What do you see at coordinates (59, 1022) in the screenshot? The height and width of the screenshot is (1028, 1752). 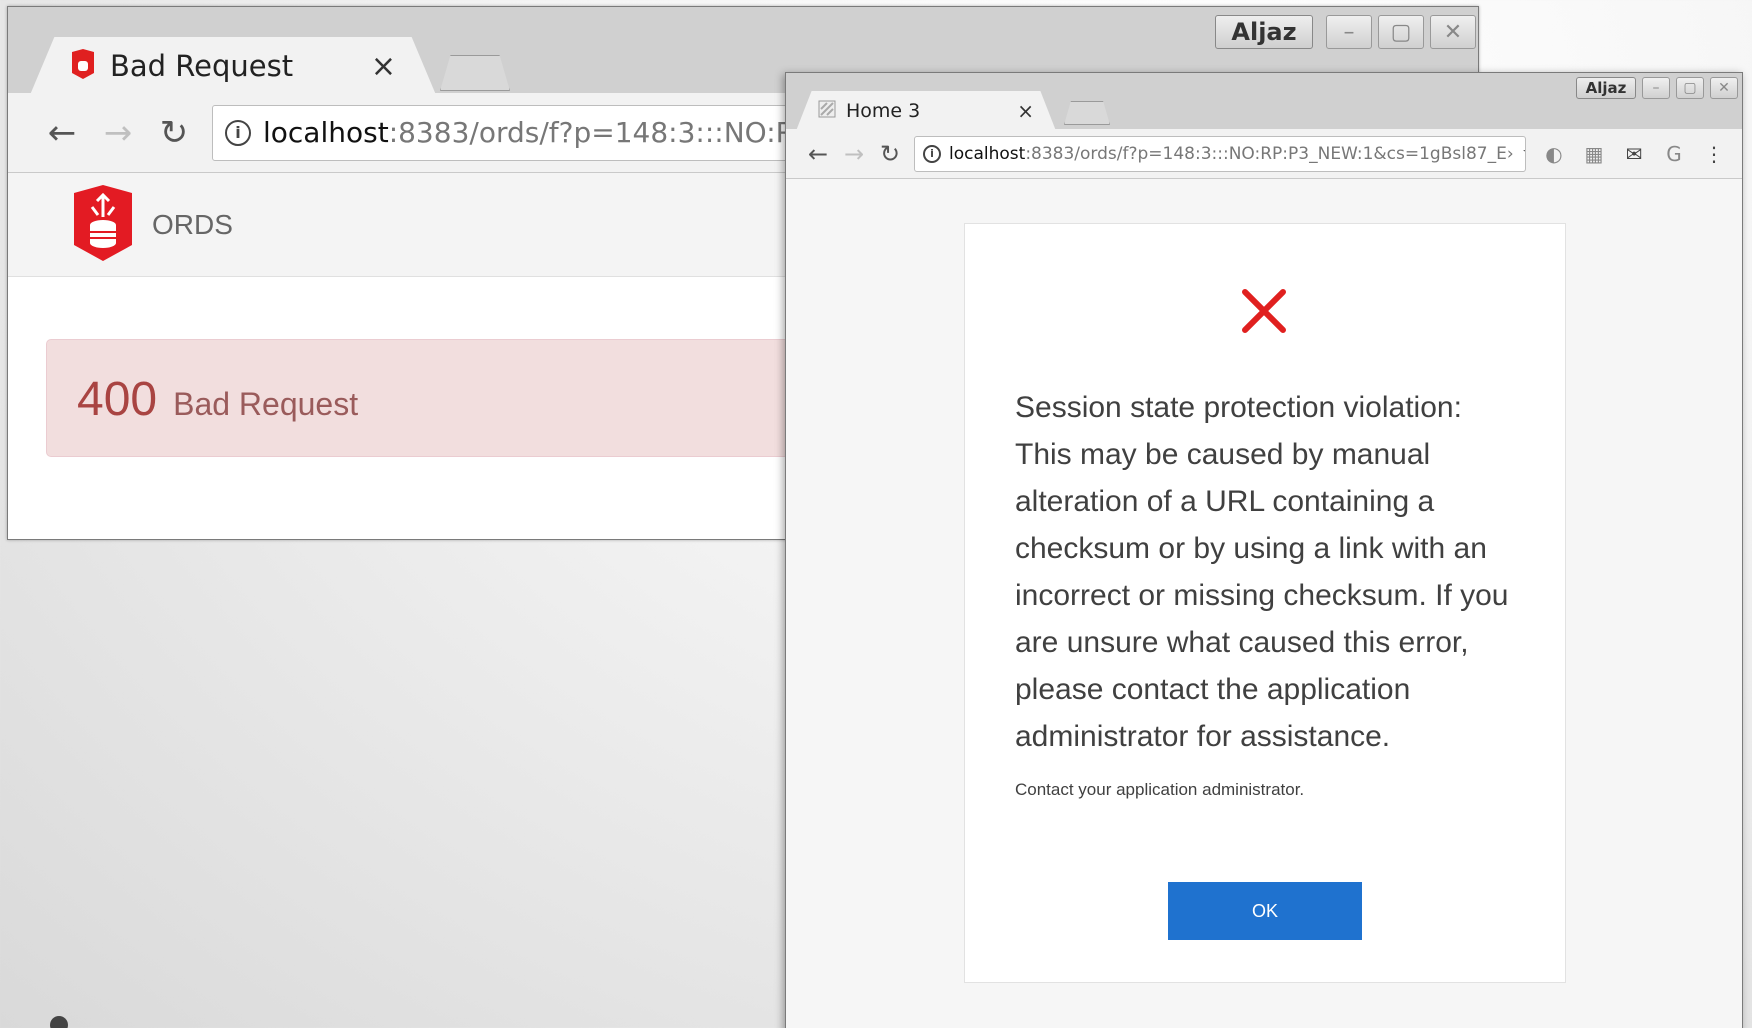 I see `bullet-dot` at bounding box center [59, 1022].